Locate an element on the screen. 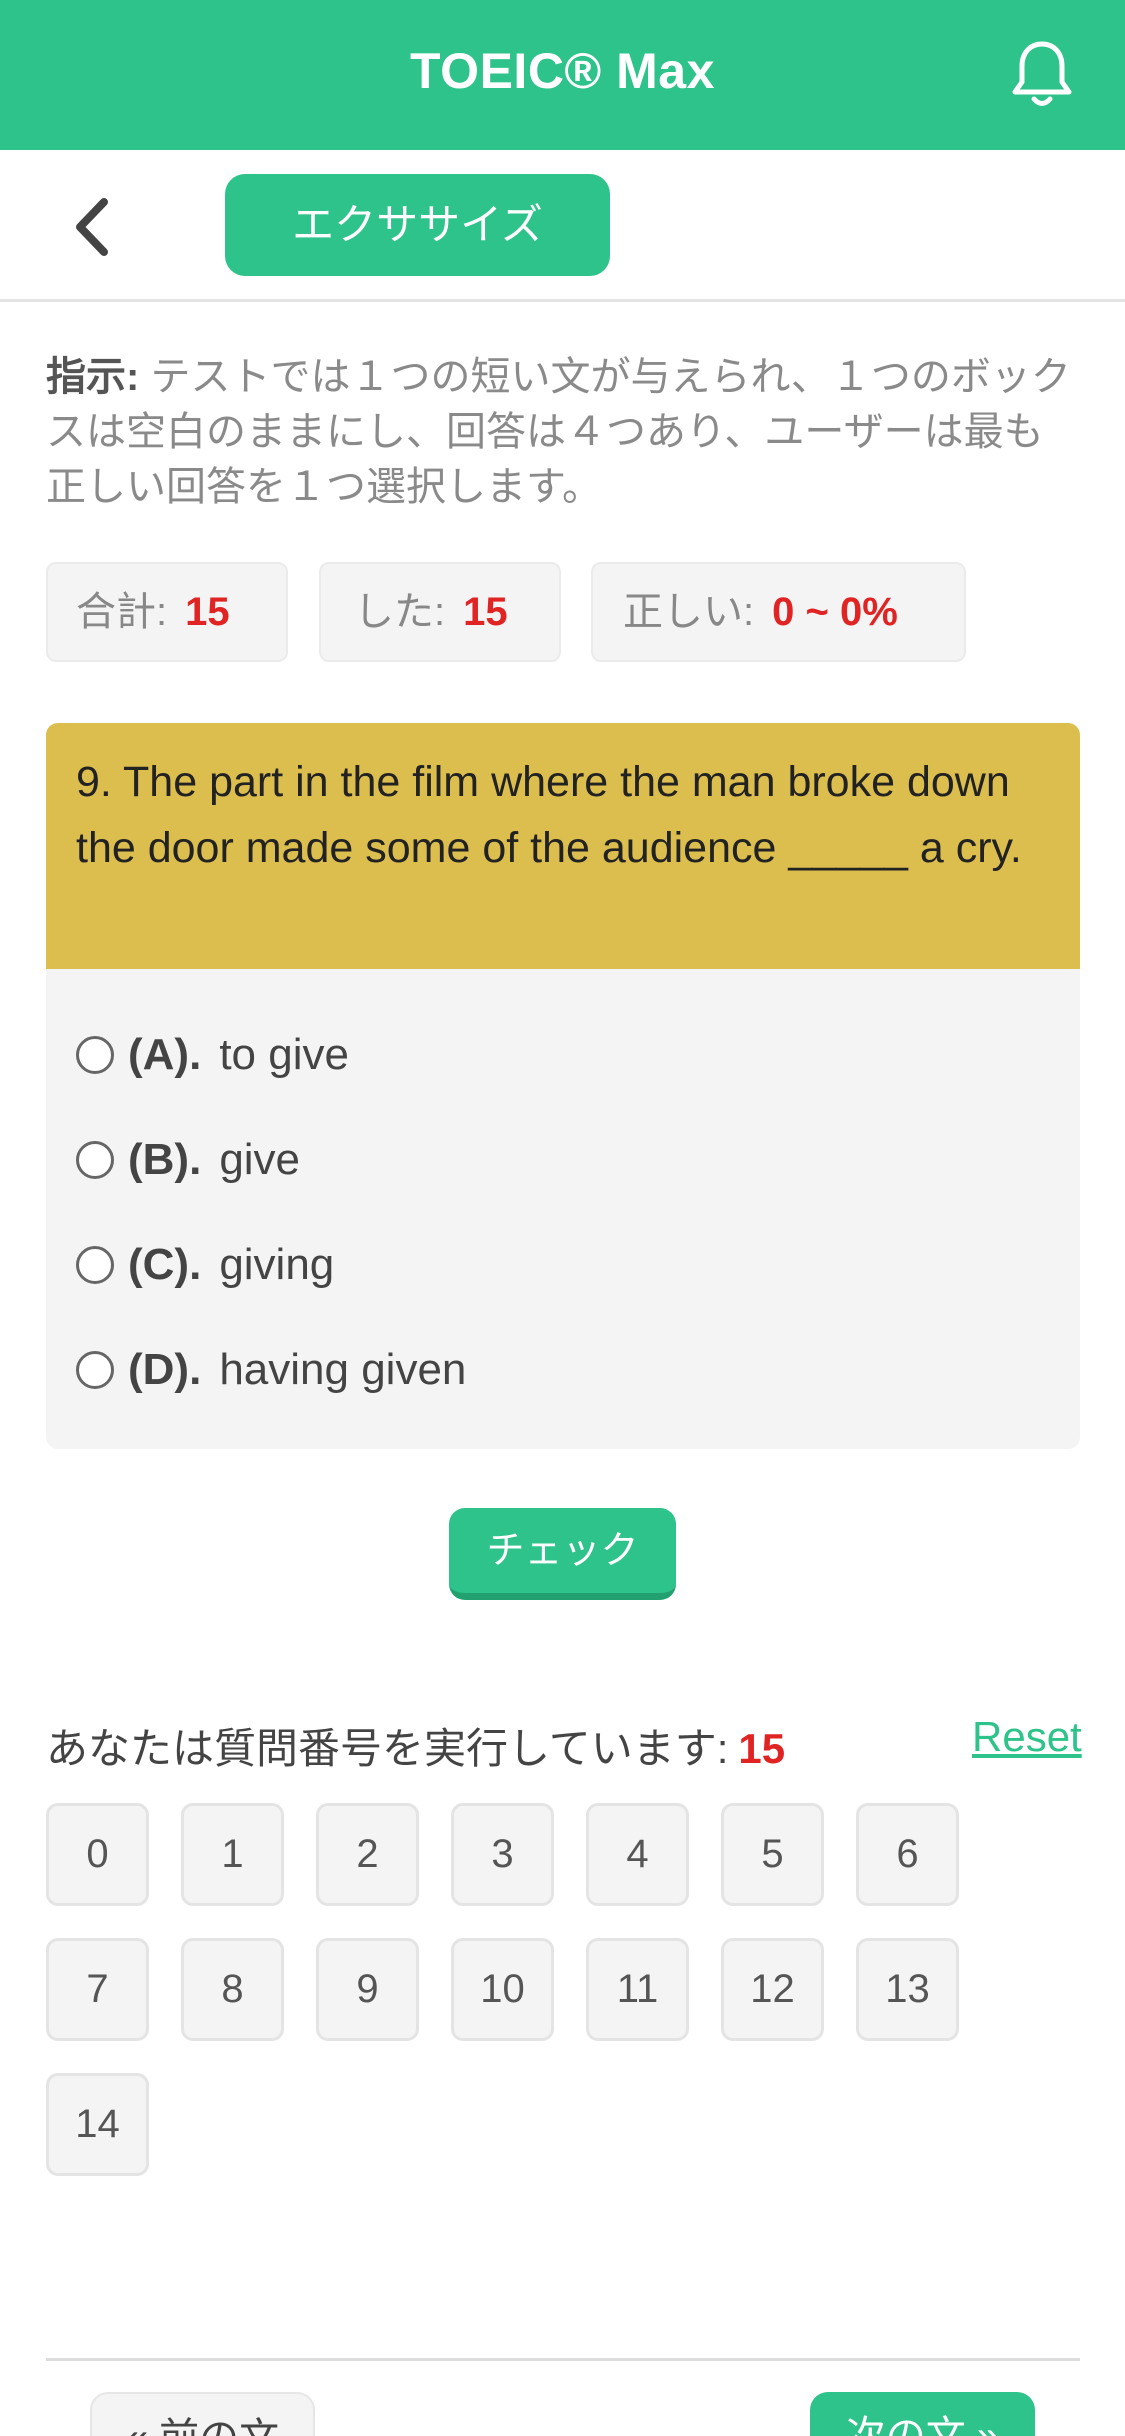 The height and width of the screenshot is (2436, 1125). question-number-button: 3 is located at coordinates (502, 1854).